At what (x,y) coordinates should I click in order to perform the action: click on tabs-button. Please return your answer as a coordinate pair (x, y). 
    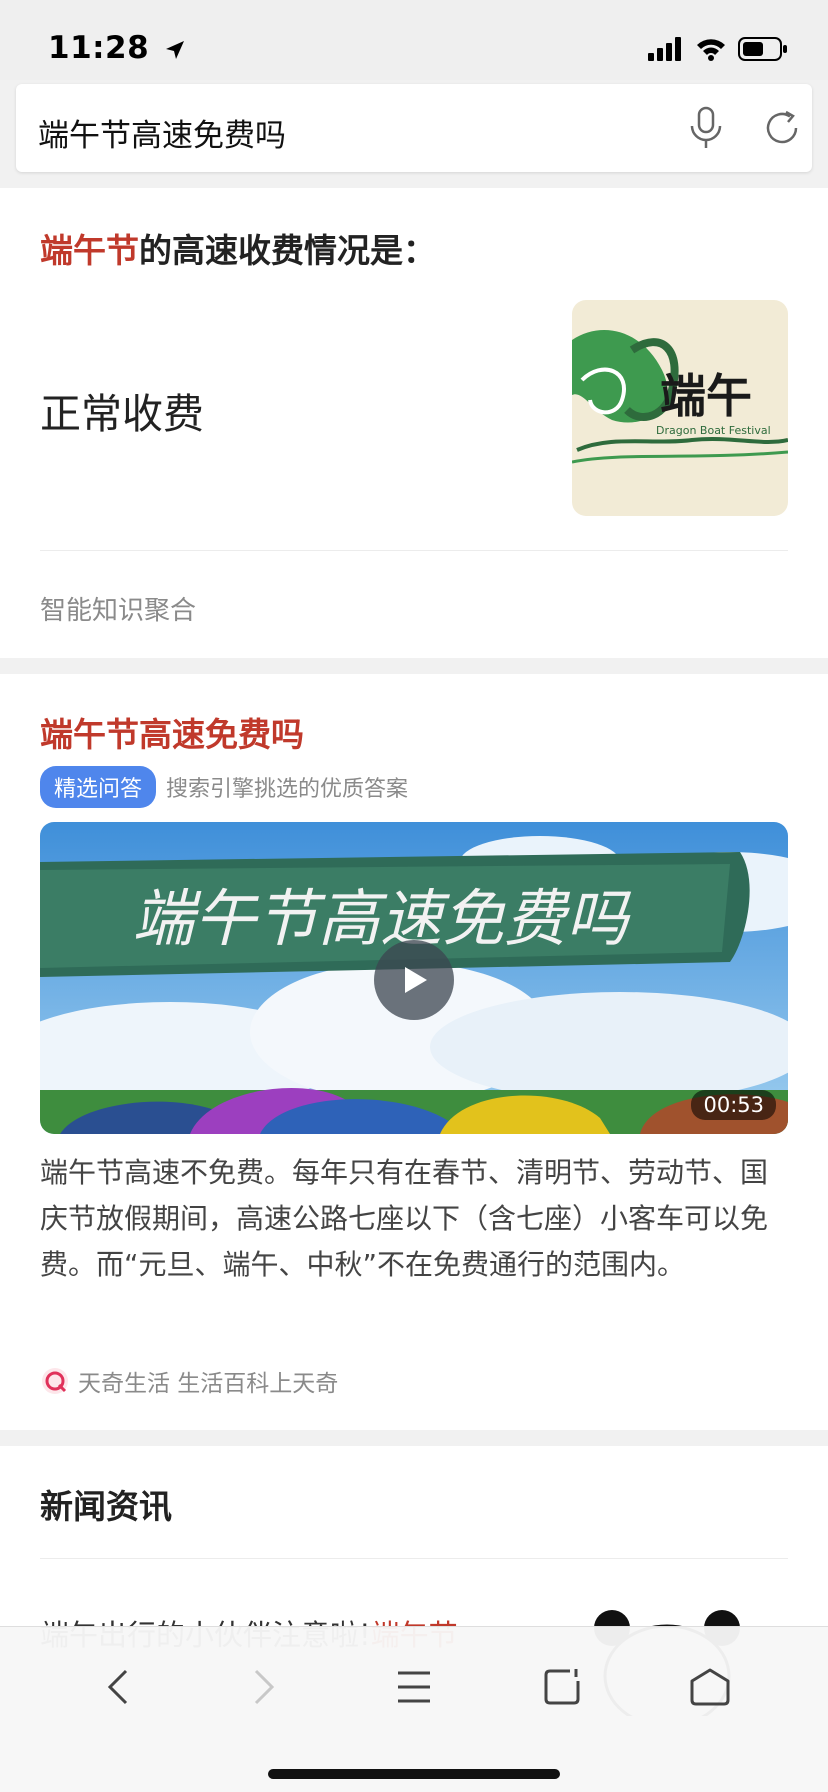
    Looking at the image, I should click on (562, 1687).